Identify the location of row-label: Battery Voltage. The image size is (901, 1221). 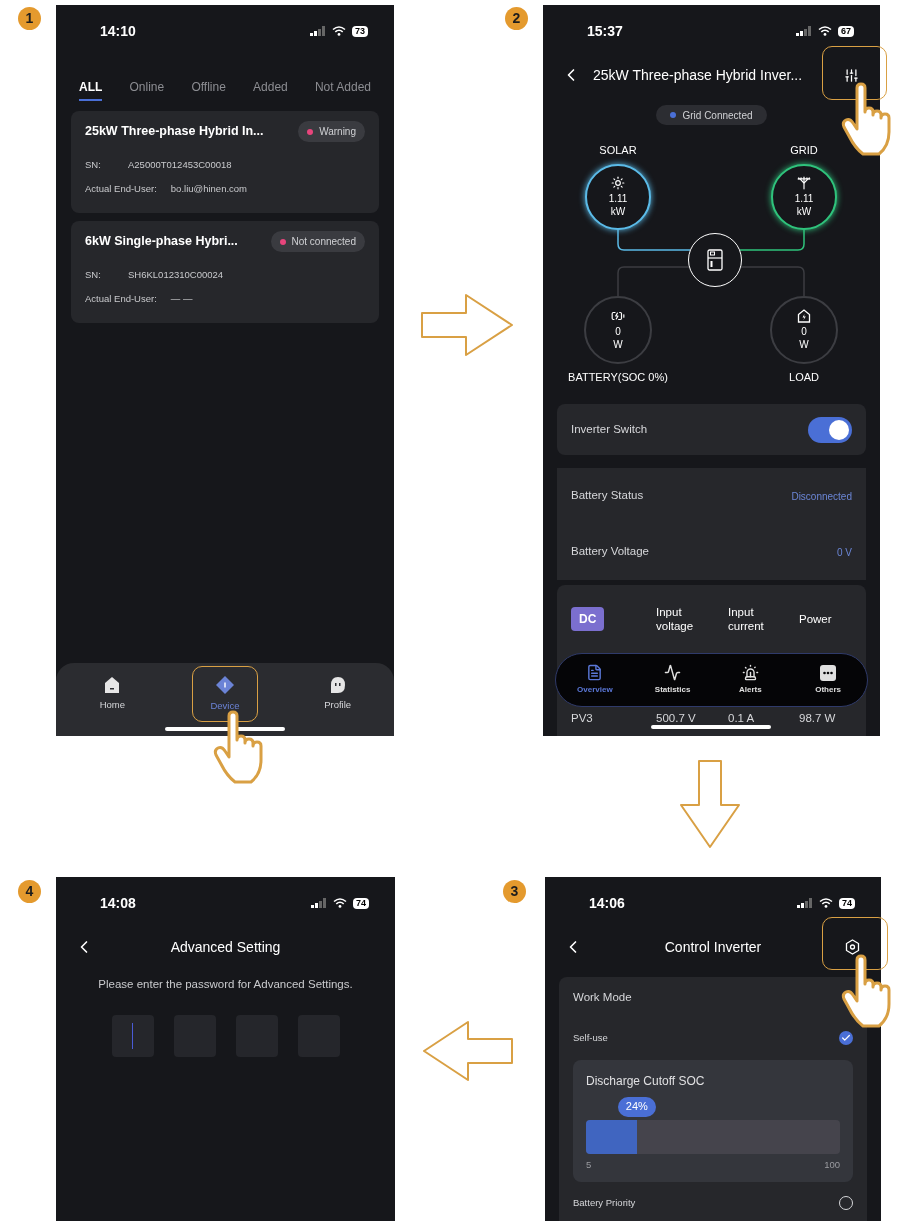
(610, 552).